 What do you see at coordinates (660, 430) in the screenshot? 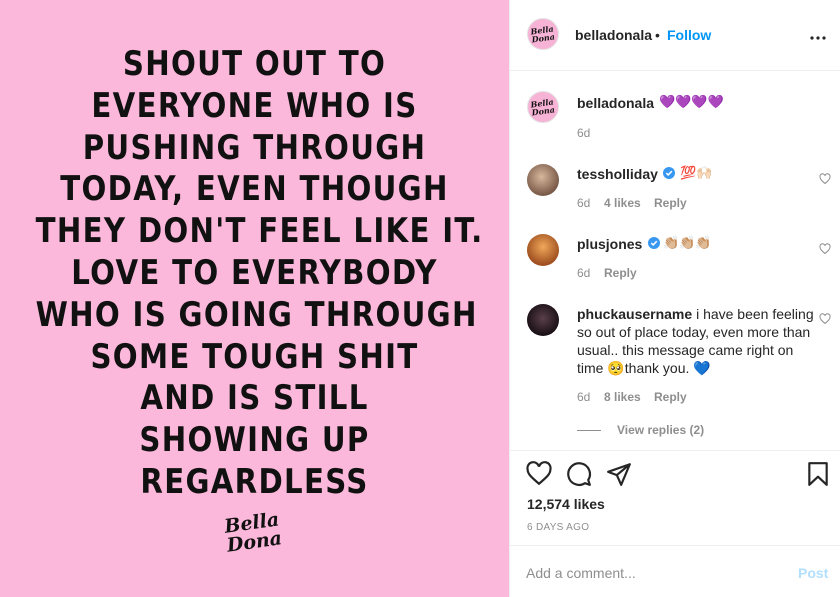
I see `view-replies-button: View replies (2)` at bounding box center [660, 430].